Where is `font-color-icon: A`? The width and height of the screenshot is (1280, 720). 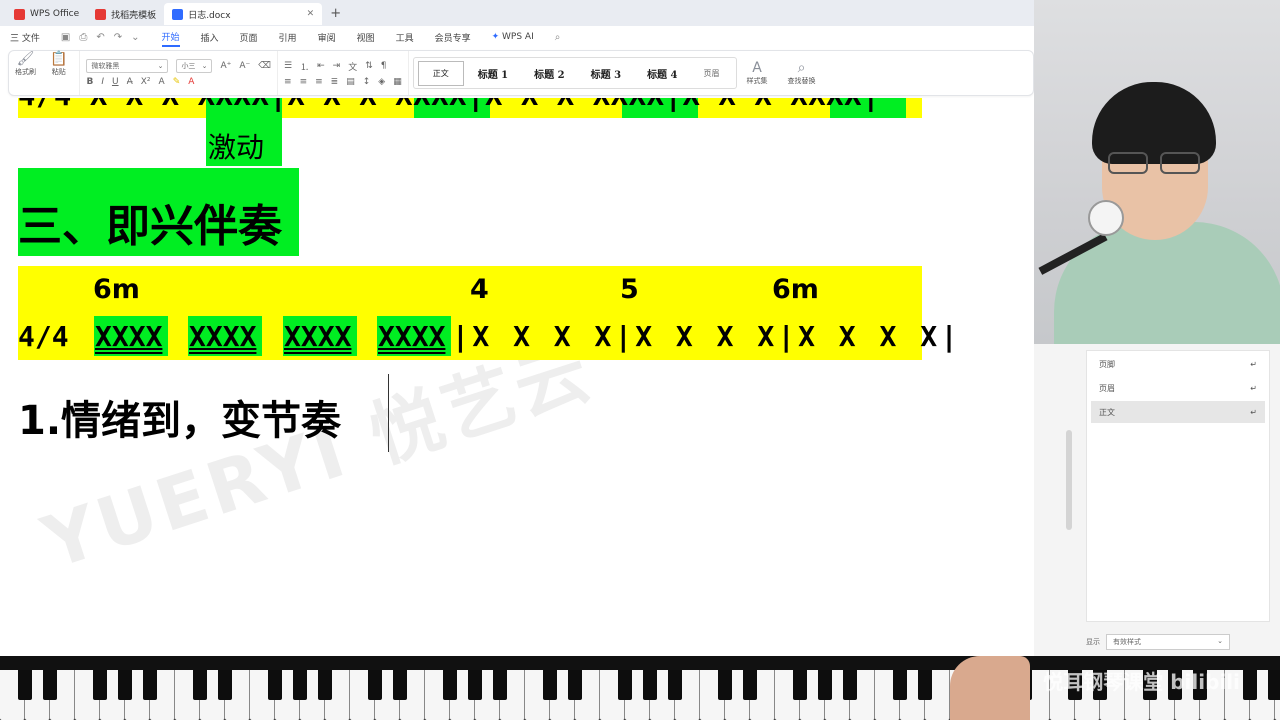
font-color-icon: A is located at coordinates (191, 82).